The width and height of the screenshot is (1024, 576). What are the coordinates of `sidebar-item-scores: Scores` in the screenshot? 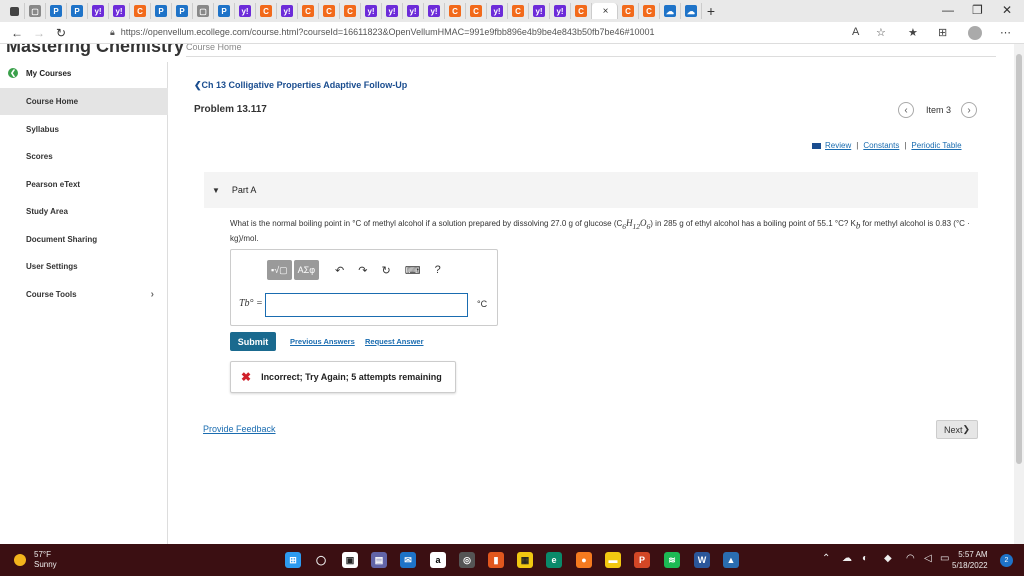 It's located at (84, 156).